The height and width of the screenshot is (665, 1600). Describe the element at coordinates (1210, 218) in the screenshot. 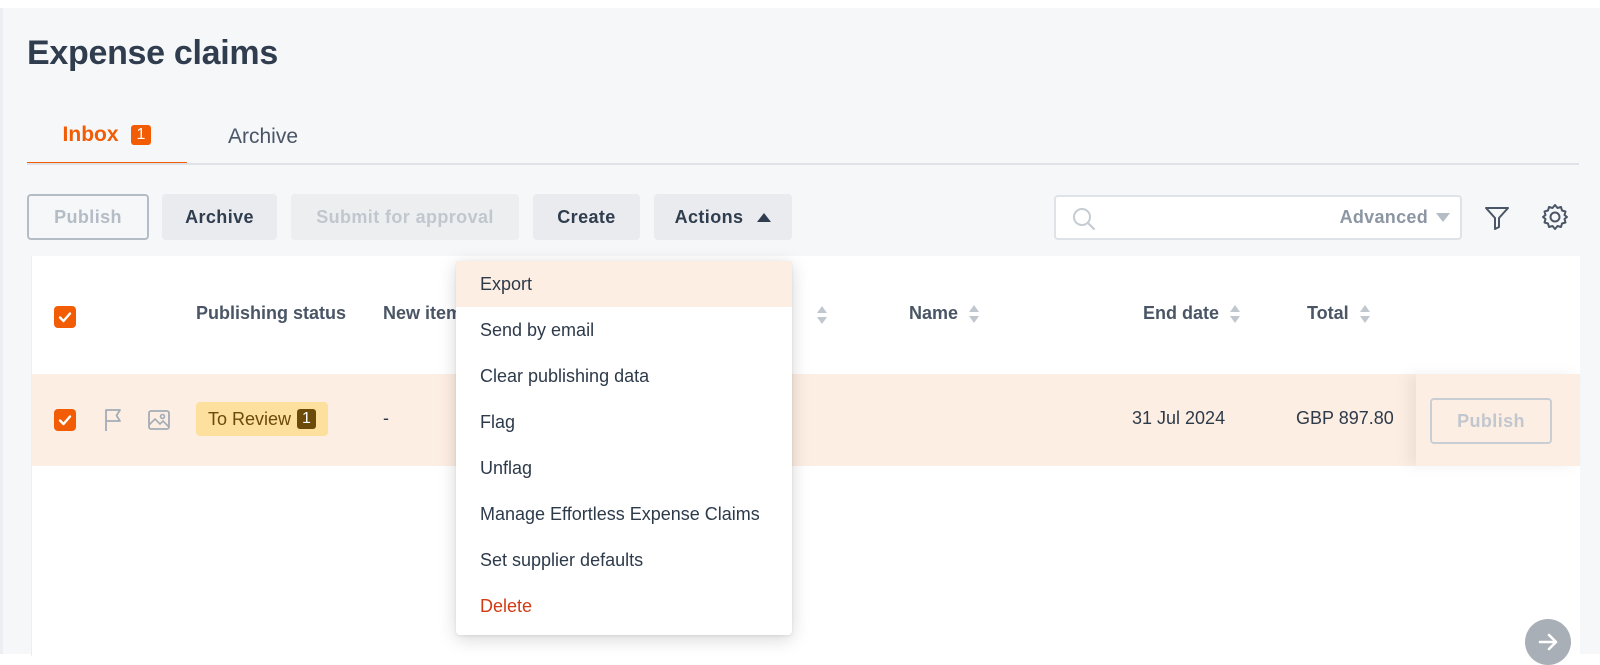

I see `search-input` at that location.